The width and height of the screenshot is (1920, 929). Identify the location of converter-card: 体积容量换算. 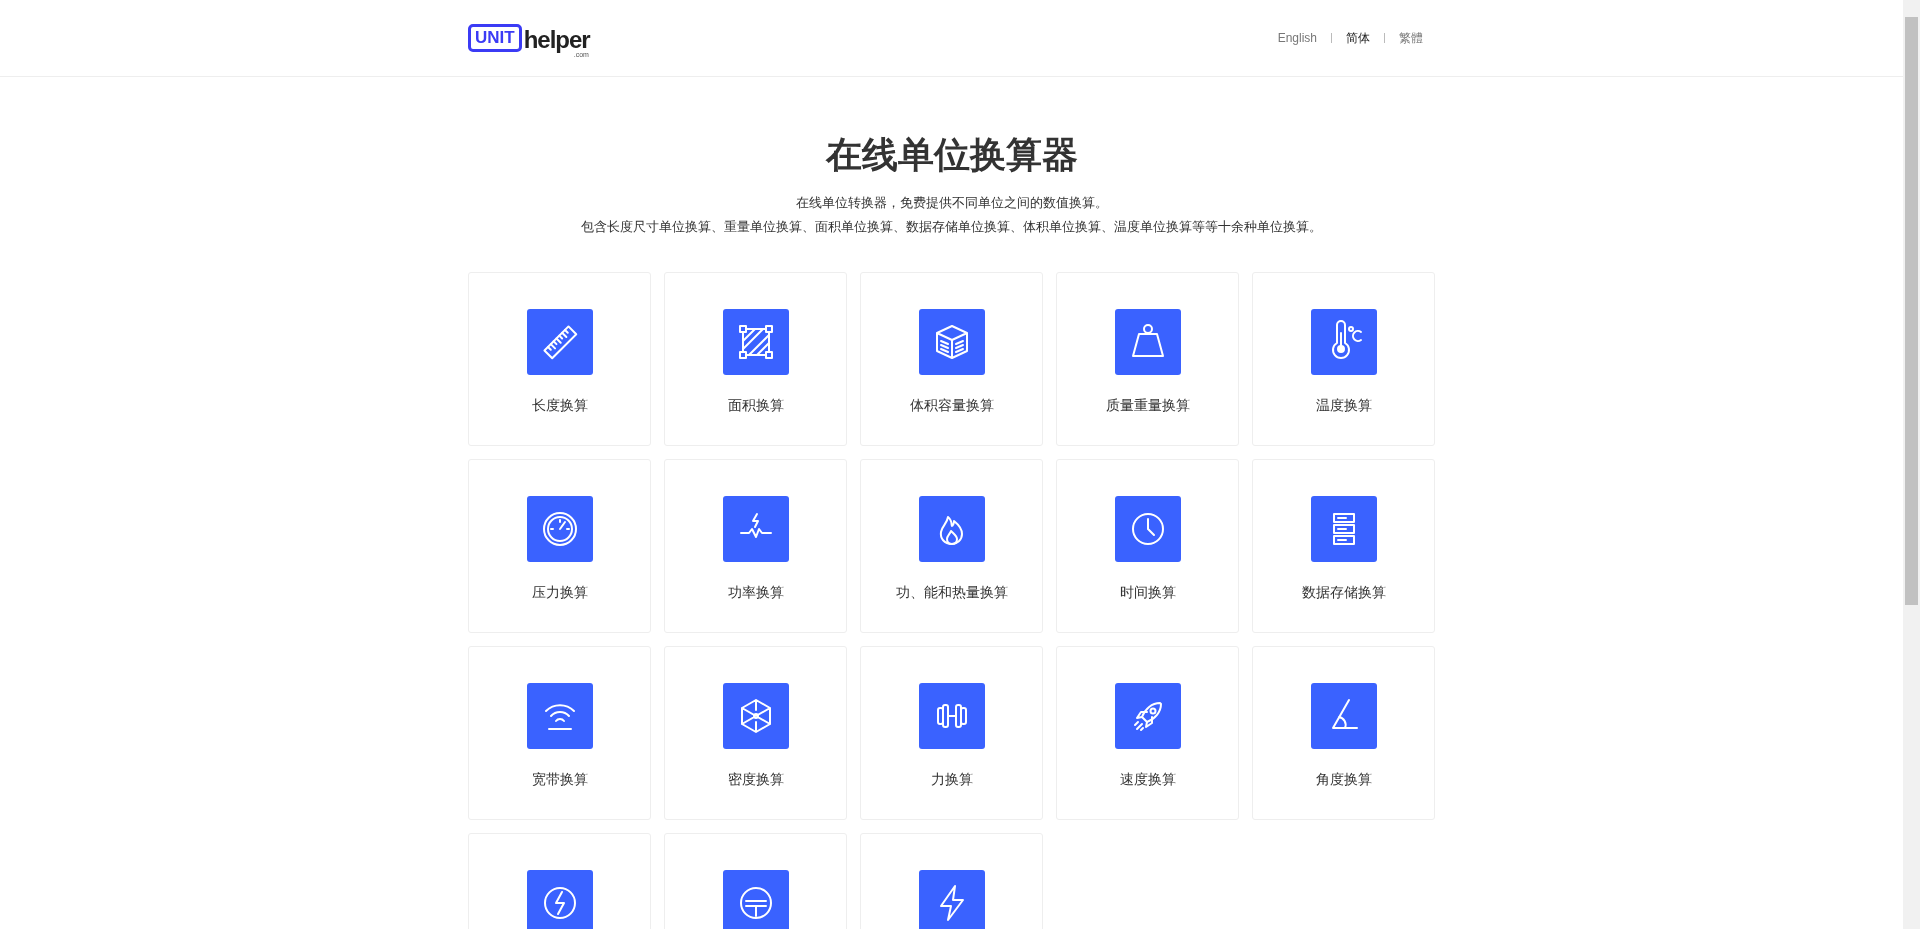
(951, 359).